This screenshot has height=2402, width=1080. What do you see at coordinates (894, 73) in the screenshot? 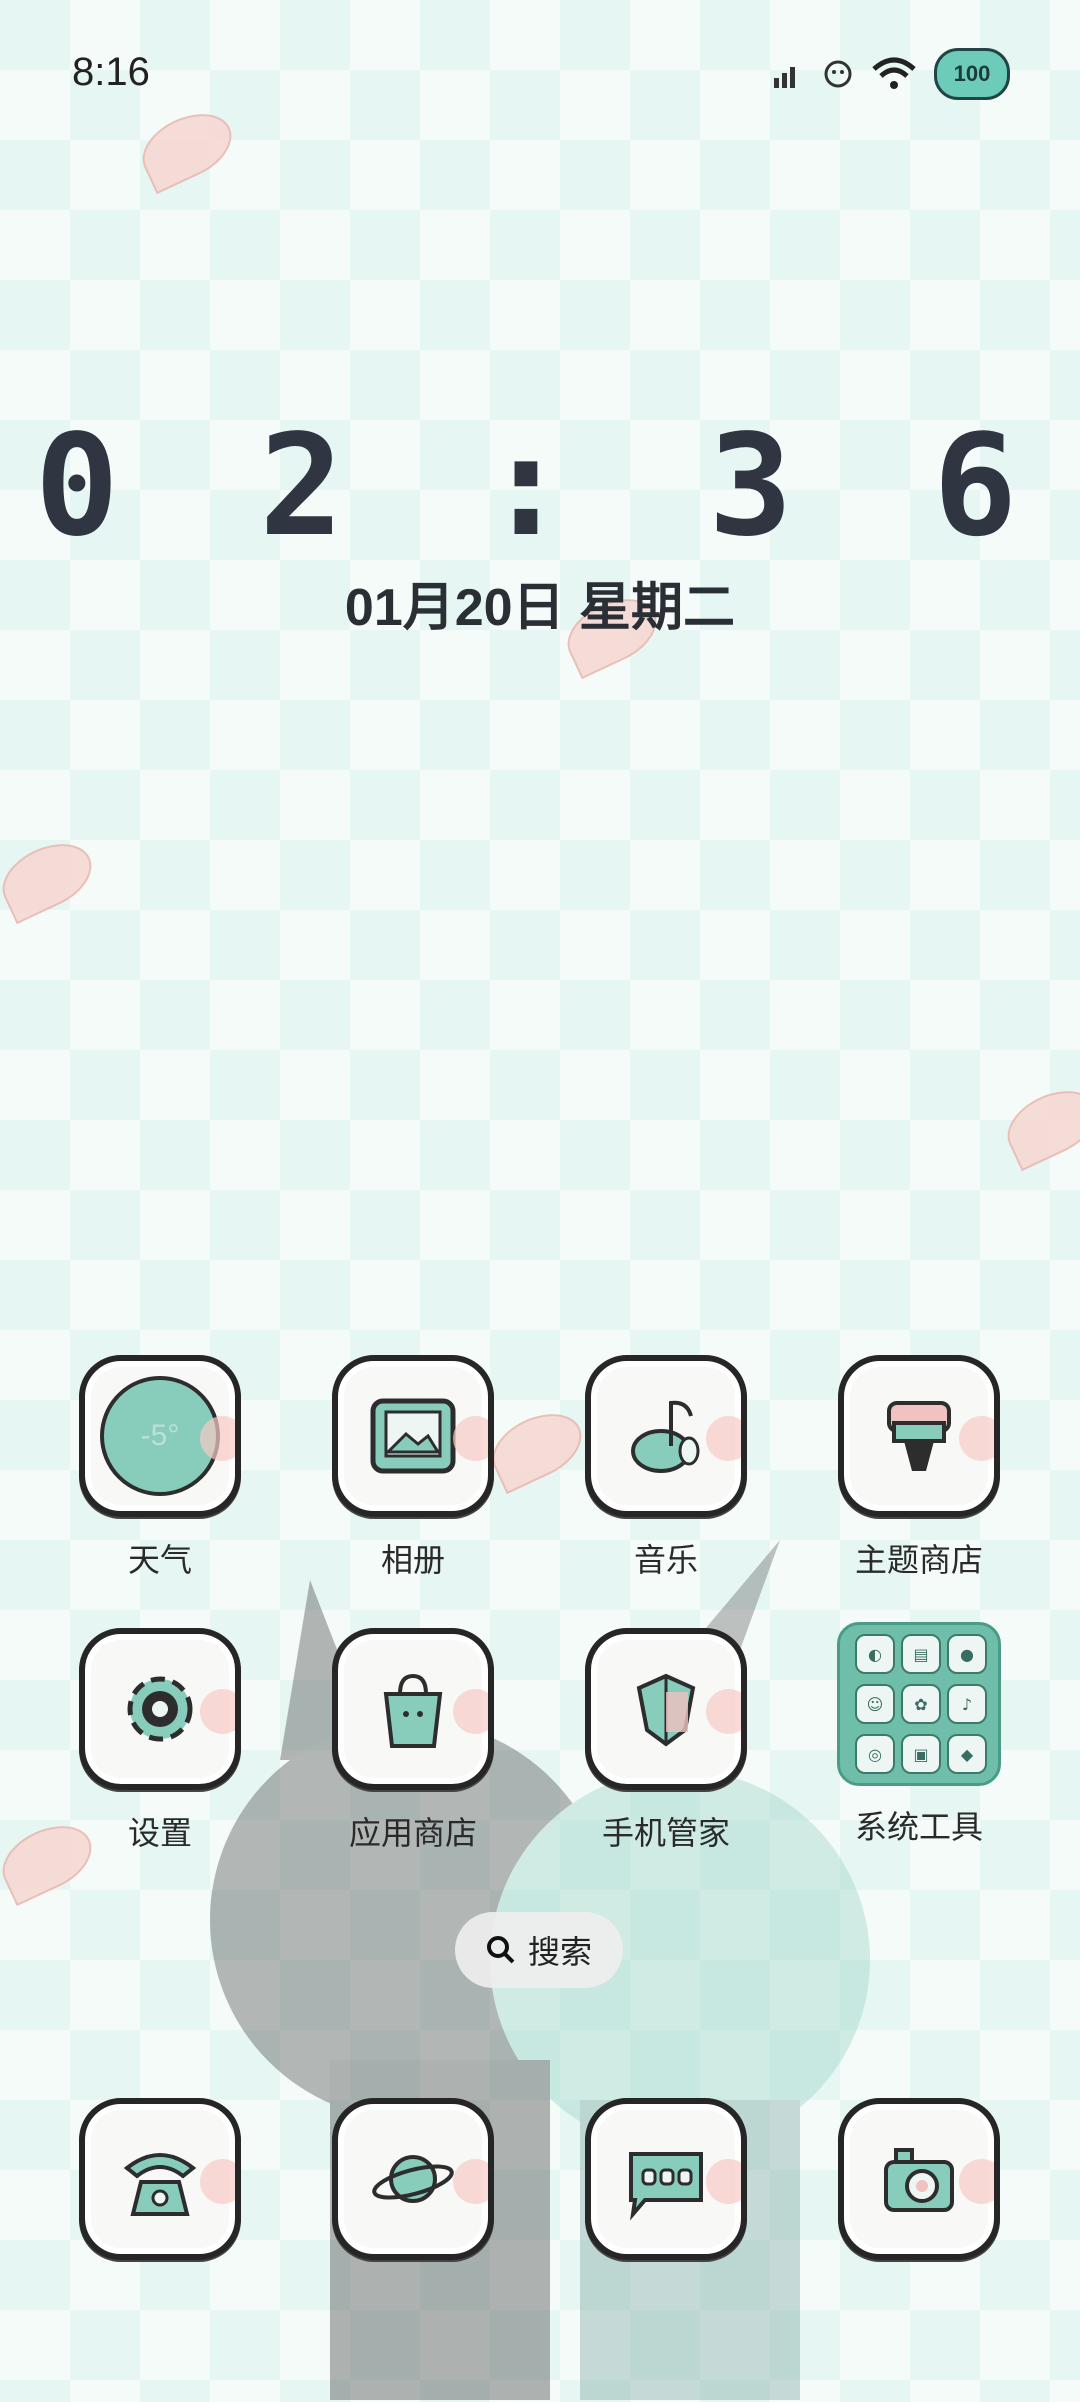
I see `wifi-icon` at bounding box center [894, 73].